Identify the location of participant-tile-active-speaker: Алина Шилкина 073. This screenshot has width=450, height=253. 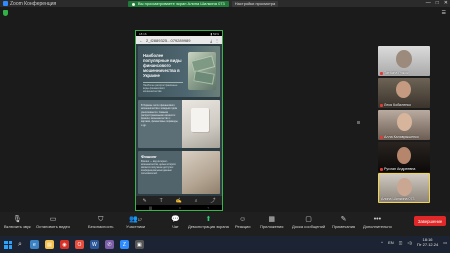
(404, 188).